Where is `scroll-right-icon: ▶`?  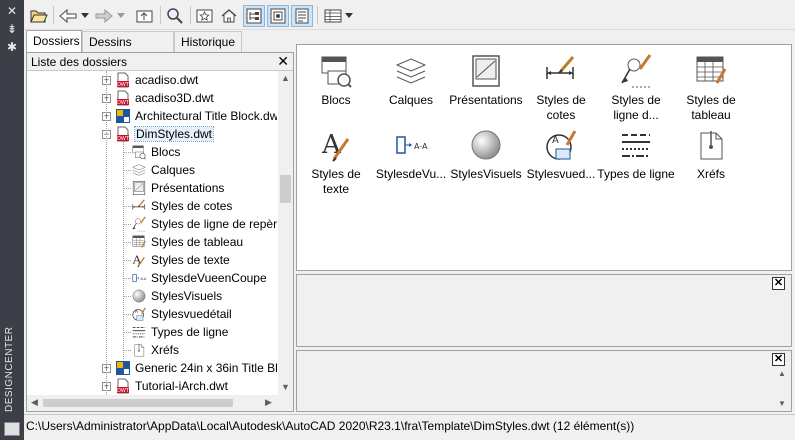 scroll-right-icon: ▶ is located at coordinates (268, 402).